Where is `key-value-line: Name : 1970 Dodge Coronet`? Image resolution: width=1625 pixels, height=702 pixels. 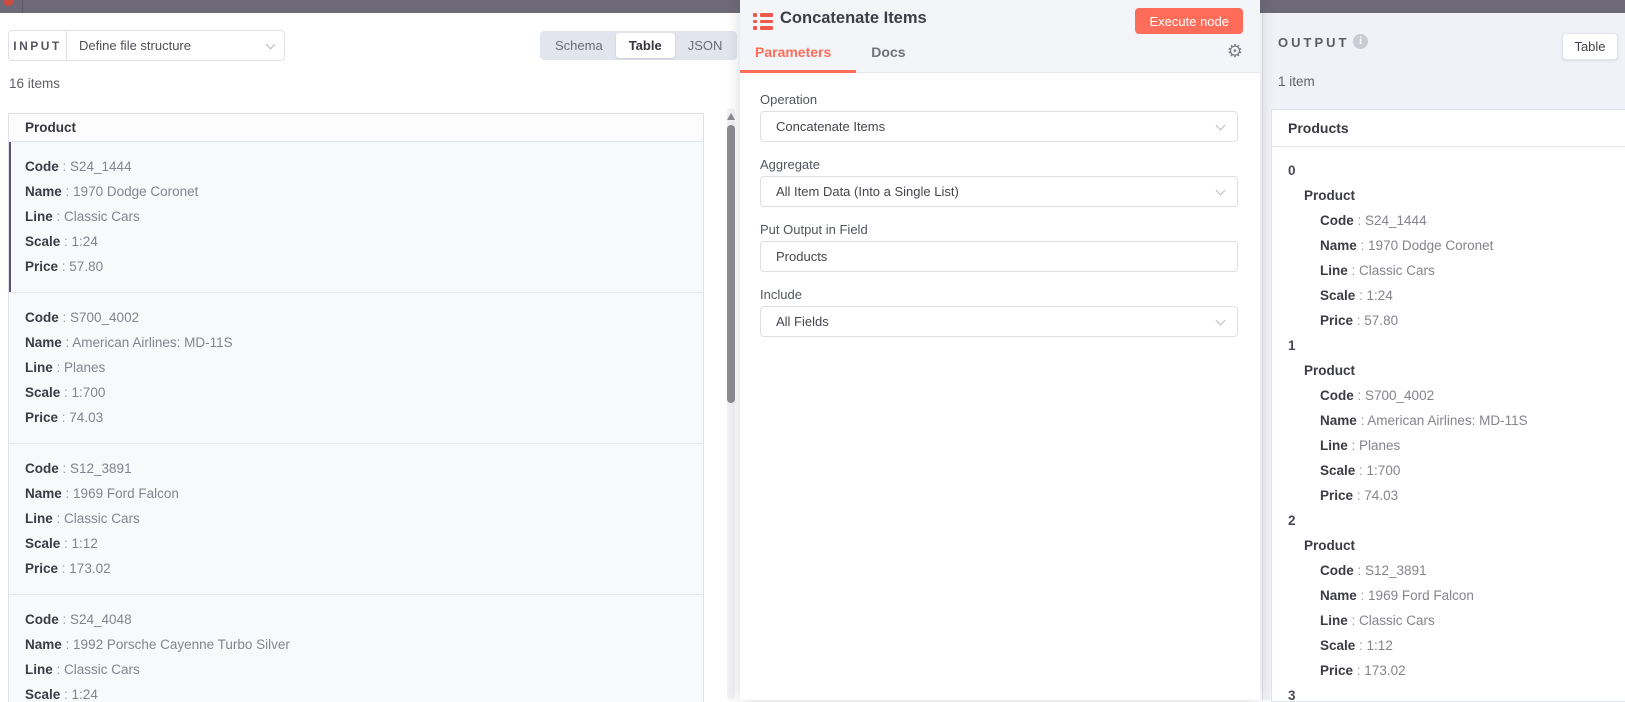
key-value-line: Name : 1970 Dodge Coronet is located at coordinates (1456, 245).